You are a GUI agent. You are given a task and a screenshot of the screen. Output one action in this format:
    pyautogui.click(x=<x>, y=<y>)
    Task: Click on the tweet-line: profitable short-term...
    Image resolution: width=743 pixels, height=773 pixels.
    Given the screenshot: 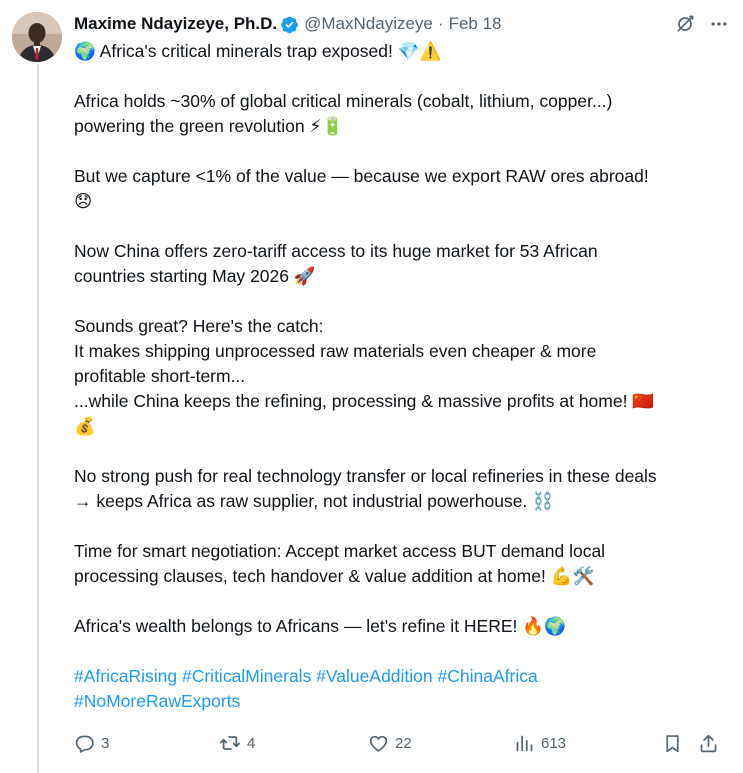 What is the action you would take?
    pyautogui.click(x=160, y=376)
    